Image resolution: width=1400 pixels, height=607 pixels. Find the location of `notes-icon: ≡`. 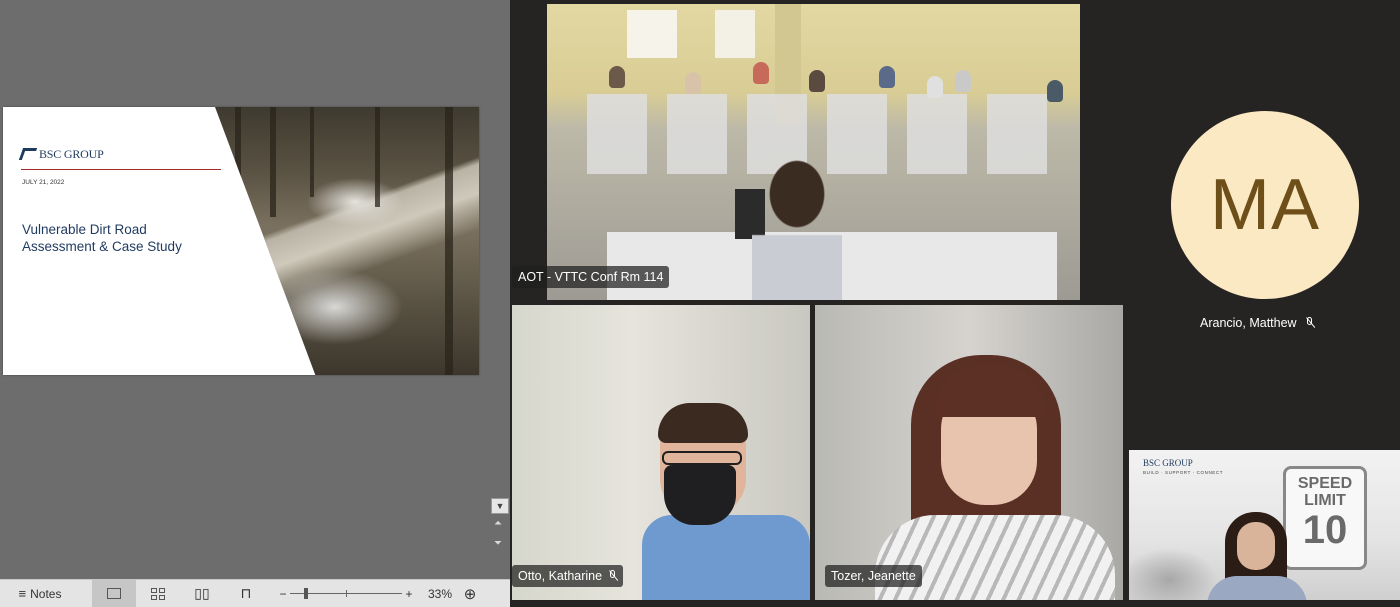

notes-icon: ≡ is located at coordinates (22, 593).